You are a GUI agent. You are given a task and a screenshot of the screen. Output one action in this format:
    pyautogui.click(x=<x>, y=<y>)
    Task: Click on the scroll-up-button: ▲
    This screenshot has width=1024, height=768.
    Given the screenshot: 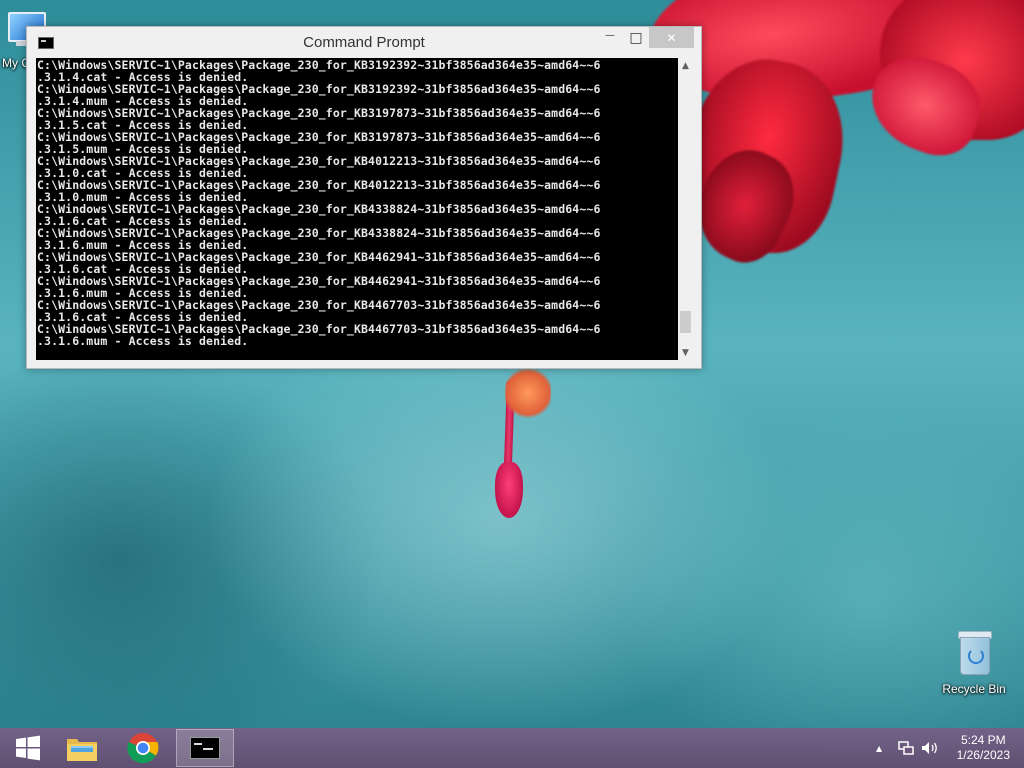 What is the action you would take?
    pyautogui.click(x=685, y=65)
    